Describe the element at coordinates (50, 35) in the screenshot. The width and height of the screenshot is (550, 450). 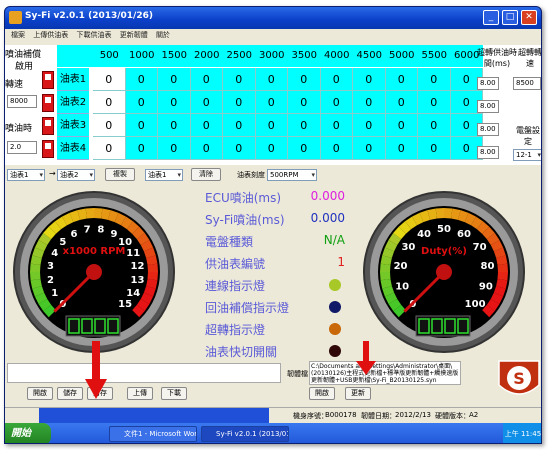
I see `menu-item: 上傳供油表` at that location.